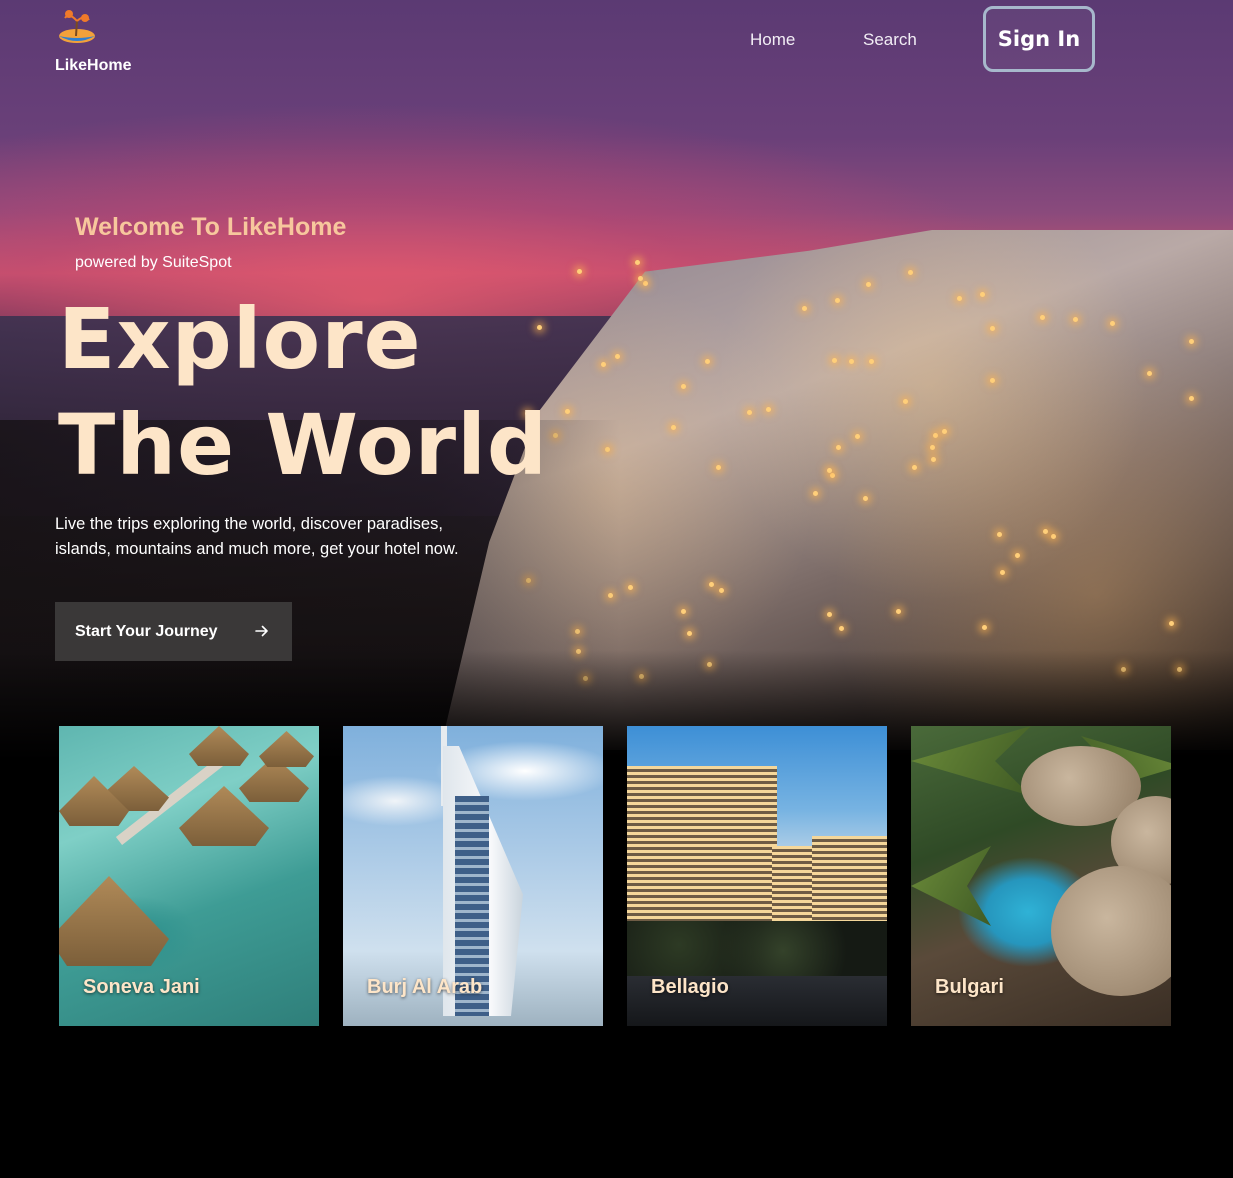 The width and height of the screenshot is (1233, 1178). I want to click on hotel-card-bellagio: Bellagio, so click(757, 876).